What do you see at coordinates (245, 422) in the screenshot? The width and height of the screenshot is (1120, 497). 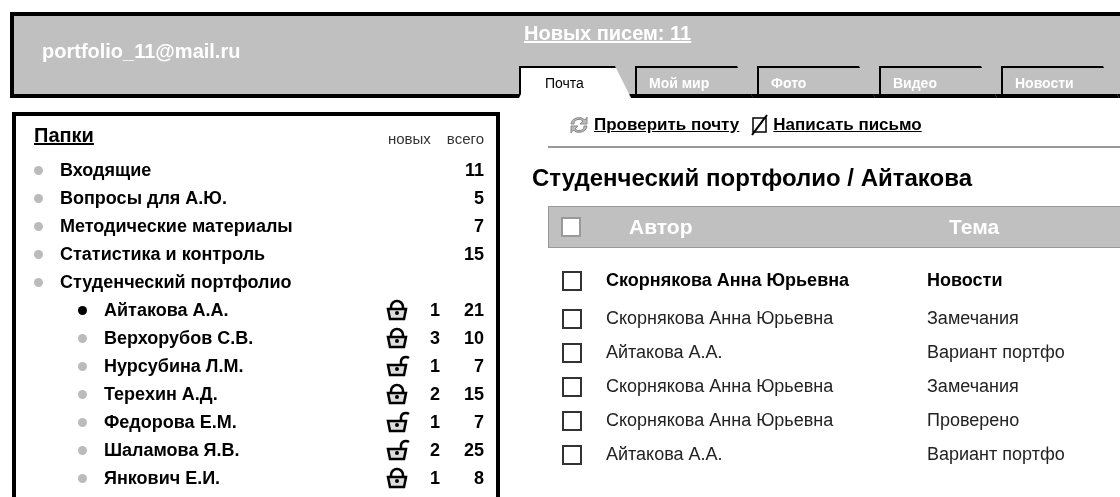 I see `folder-link: Федорова Е.М.` at bounding box center [245, 422].